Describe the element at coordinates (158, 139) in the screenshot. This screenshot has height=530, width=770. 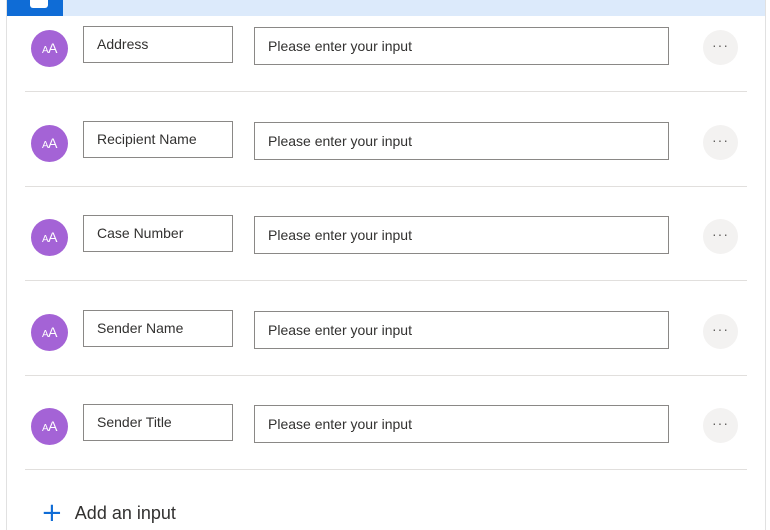
I see `input-name-field: Recipient Name` at that location.